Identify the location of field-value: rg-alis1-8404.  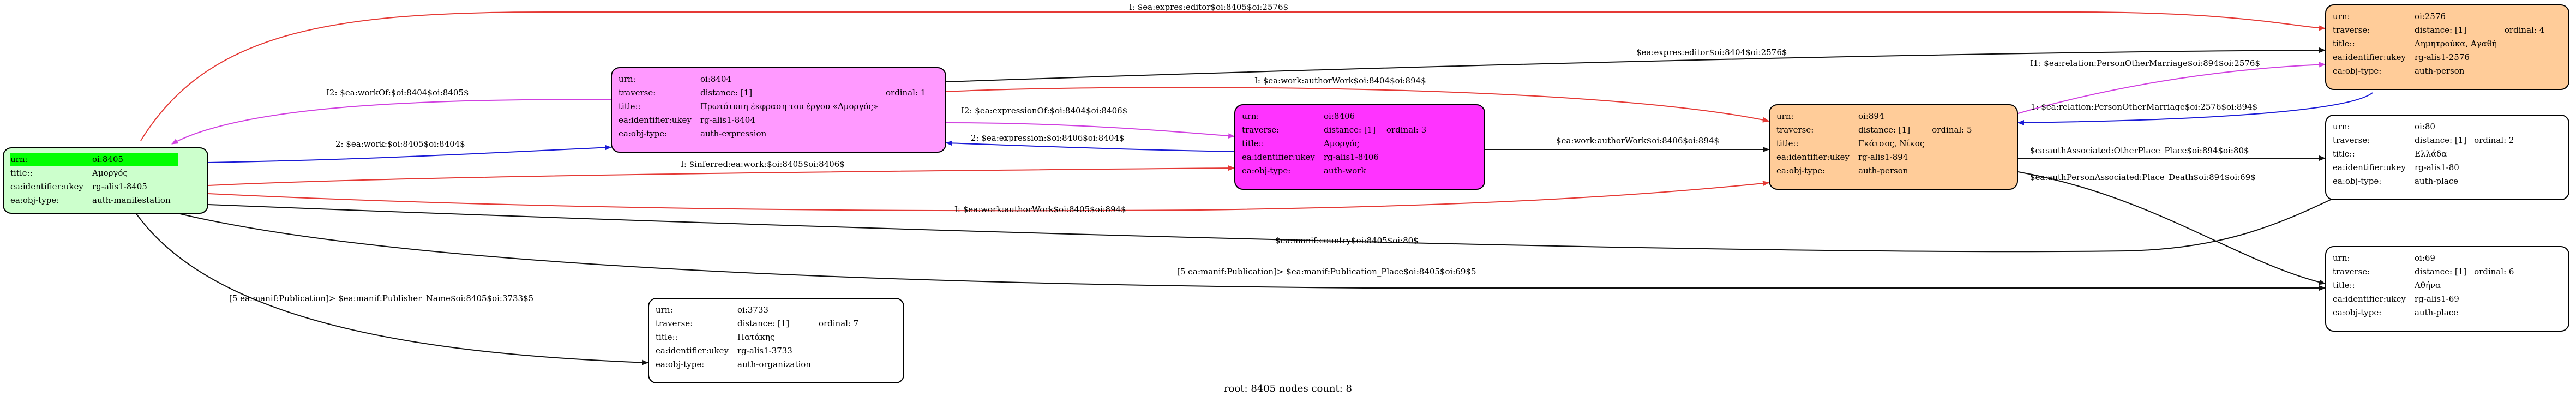
(728, 120).